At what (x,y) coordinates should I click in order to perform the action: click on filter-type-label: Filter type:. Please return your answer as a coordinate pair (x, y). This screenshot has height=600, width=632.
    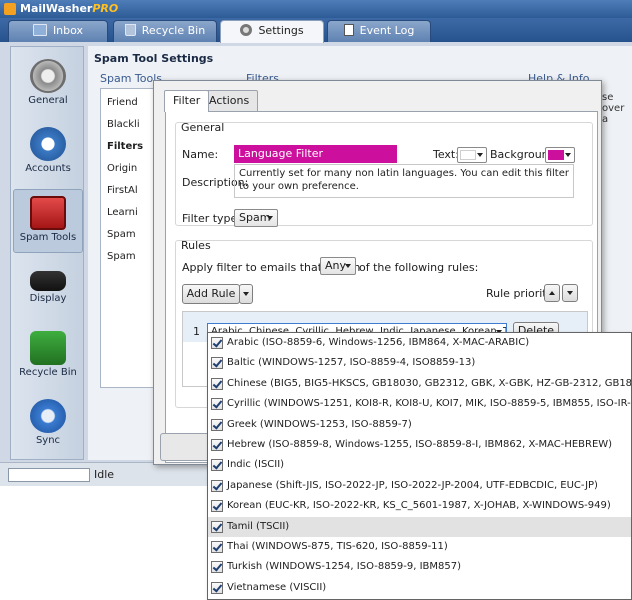
    Looking at the image, I should click on (212, 218).